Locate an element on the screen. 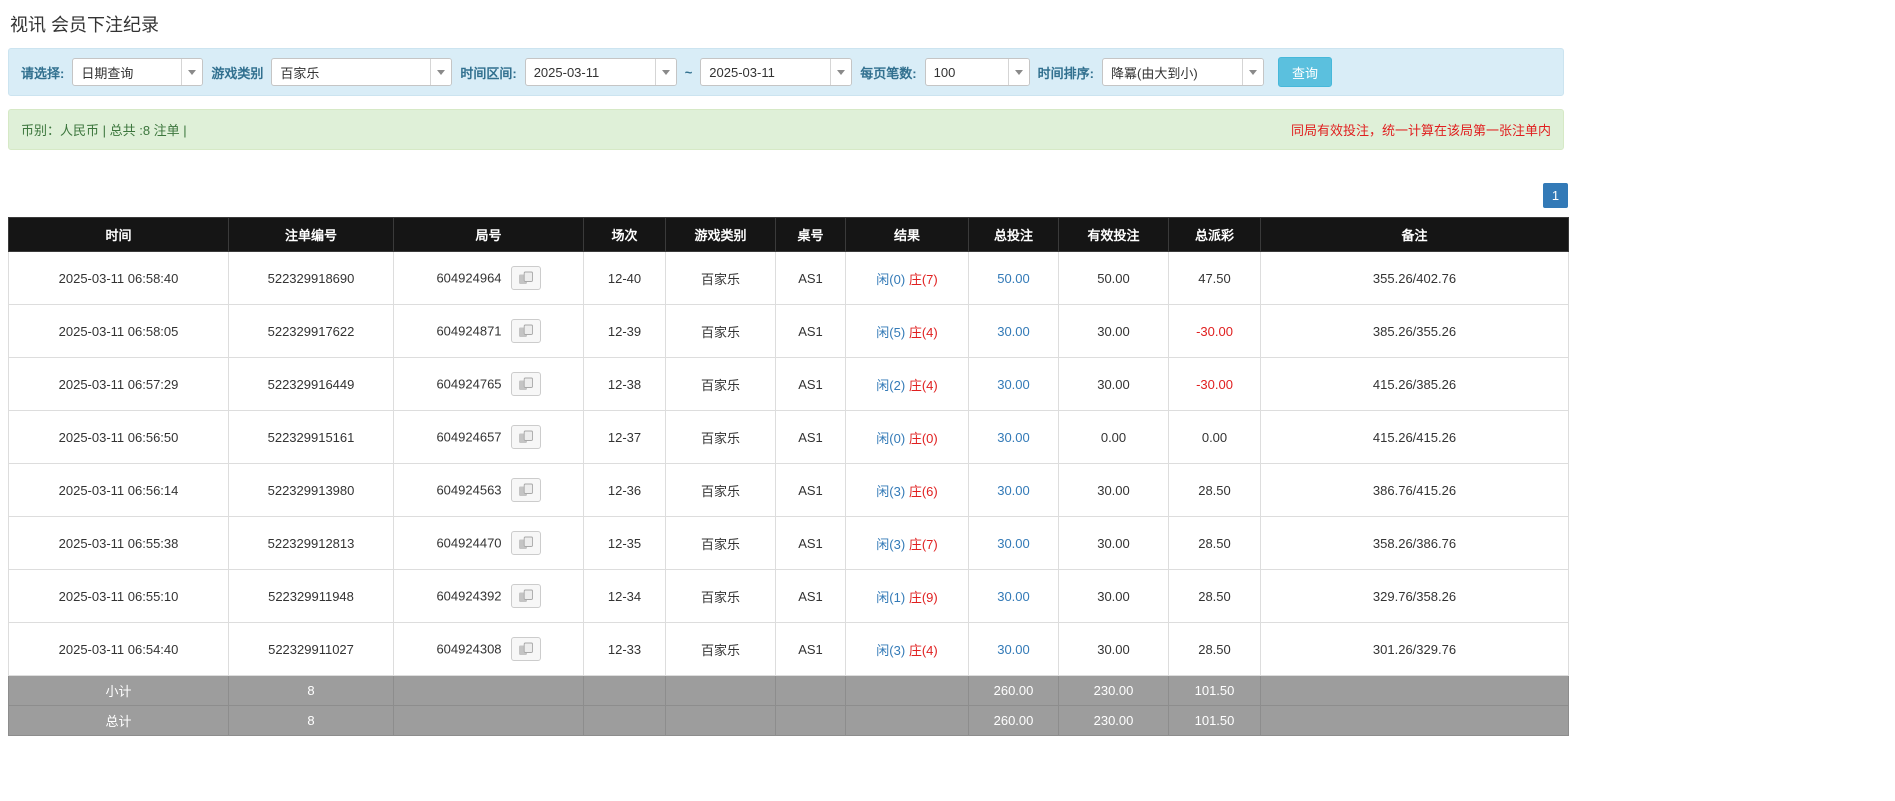 The width and height of the screenshot is (1895, 801). game-type-input is located at coordinates (351, 72).